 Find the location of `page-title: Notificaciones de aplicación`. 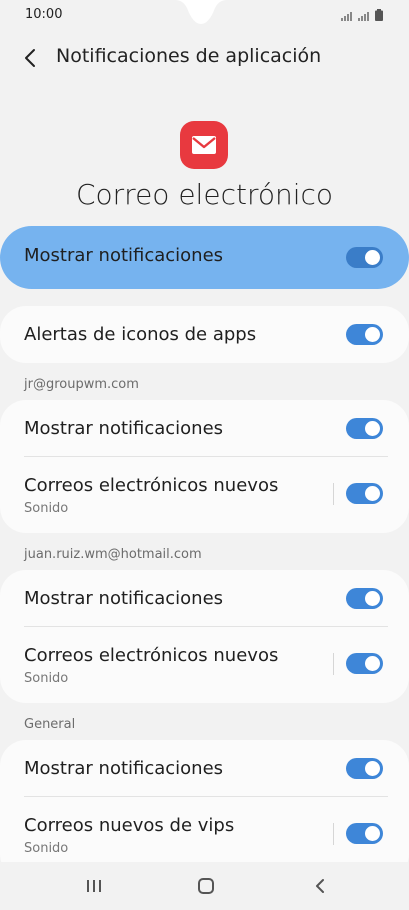

page-title: Notificaciones de aplicación is located at coordinates (189, 56).